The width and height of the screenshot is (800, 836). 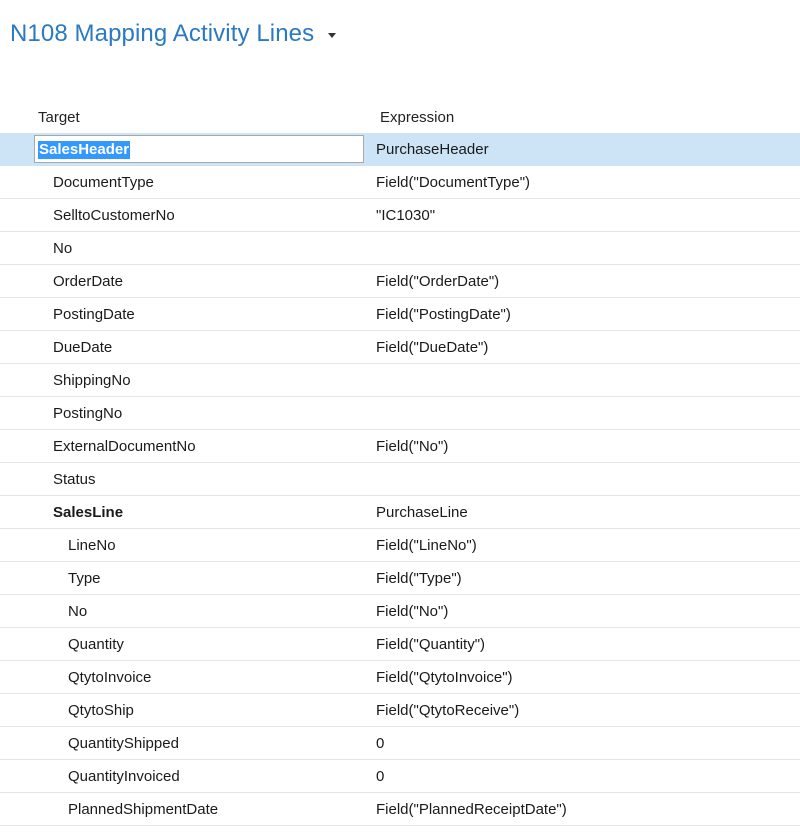 I want to click on table-row: SalesHeader PurchaseHeader, so click(x=400, y=149).